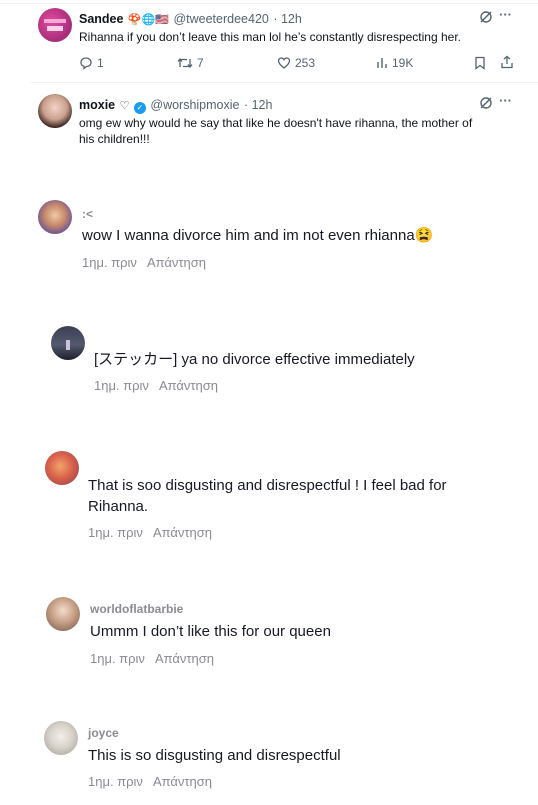  What do you see at coordinates (139, 108) in the screenshot?
I see `verified-badge-icon: ✓` at bounding box center [139, 108].